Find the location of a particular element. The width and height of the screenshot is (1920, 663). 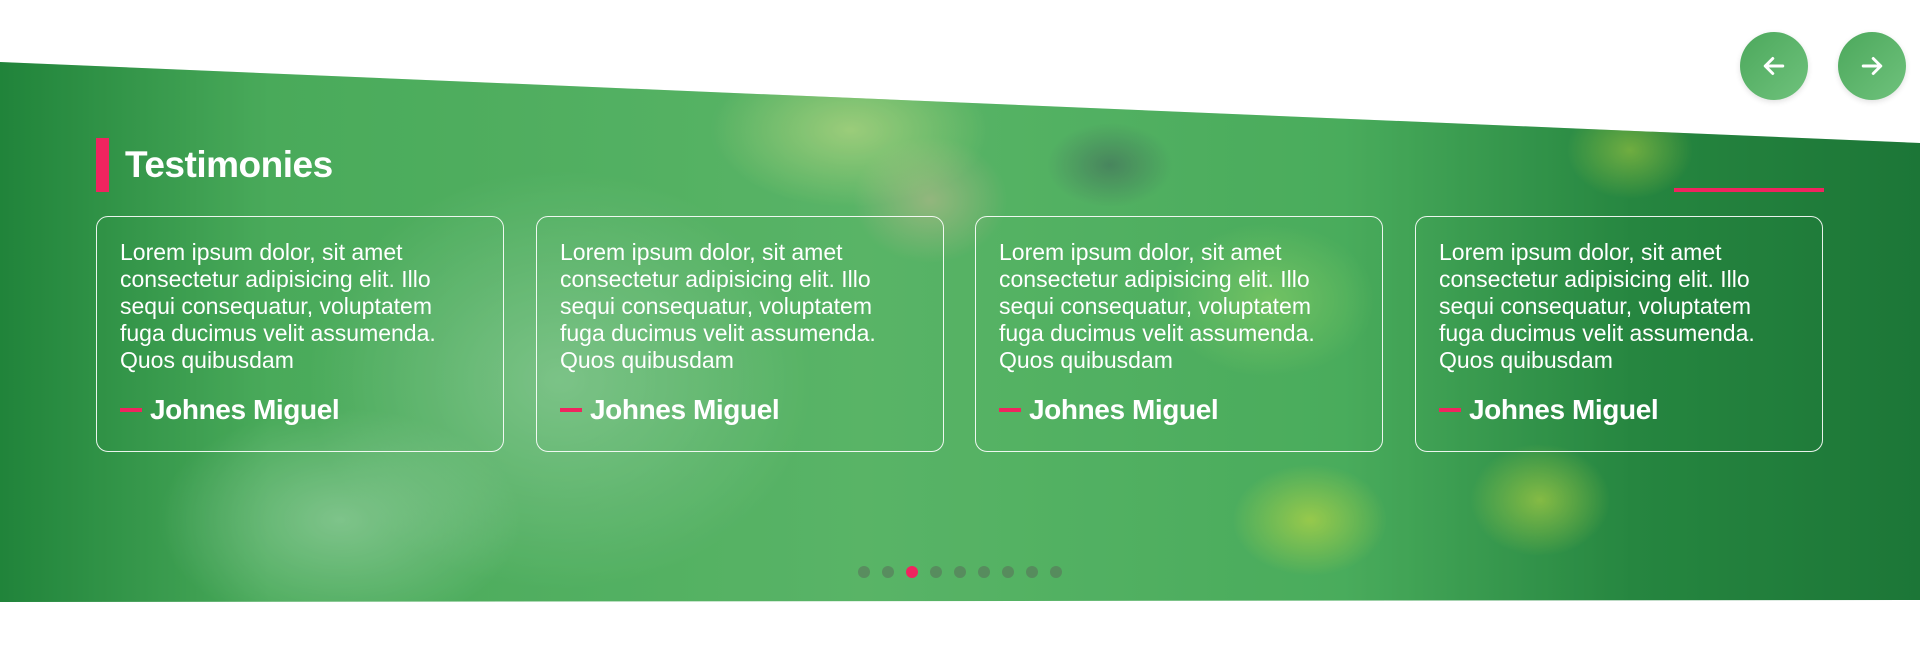

next-button is located at coordinates (1872, 66).